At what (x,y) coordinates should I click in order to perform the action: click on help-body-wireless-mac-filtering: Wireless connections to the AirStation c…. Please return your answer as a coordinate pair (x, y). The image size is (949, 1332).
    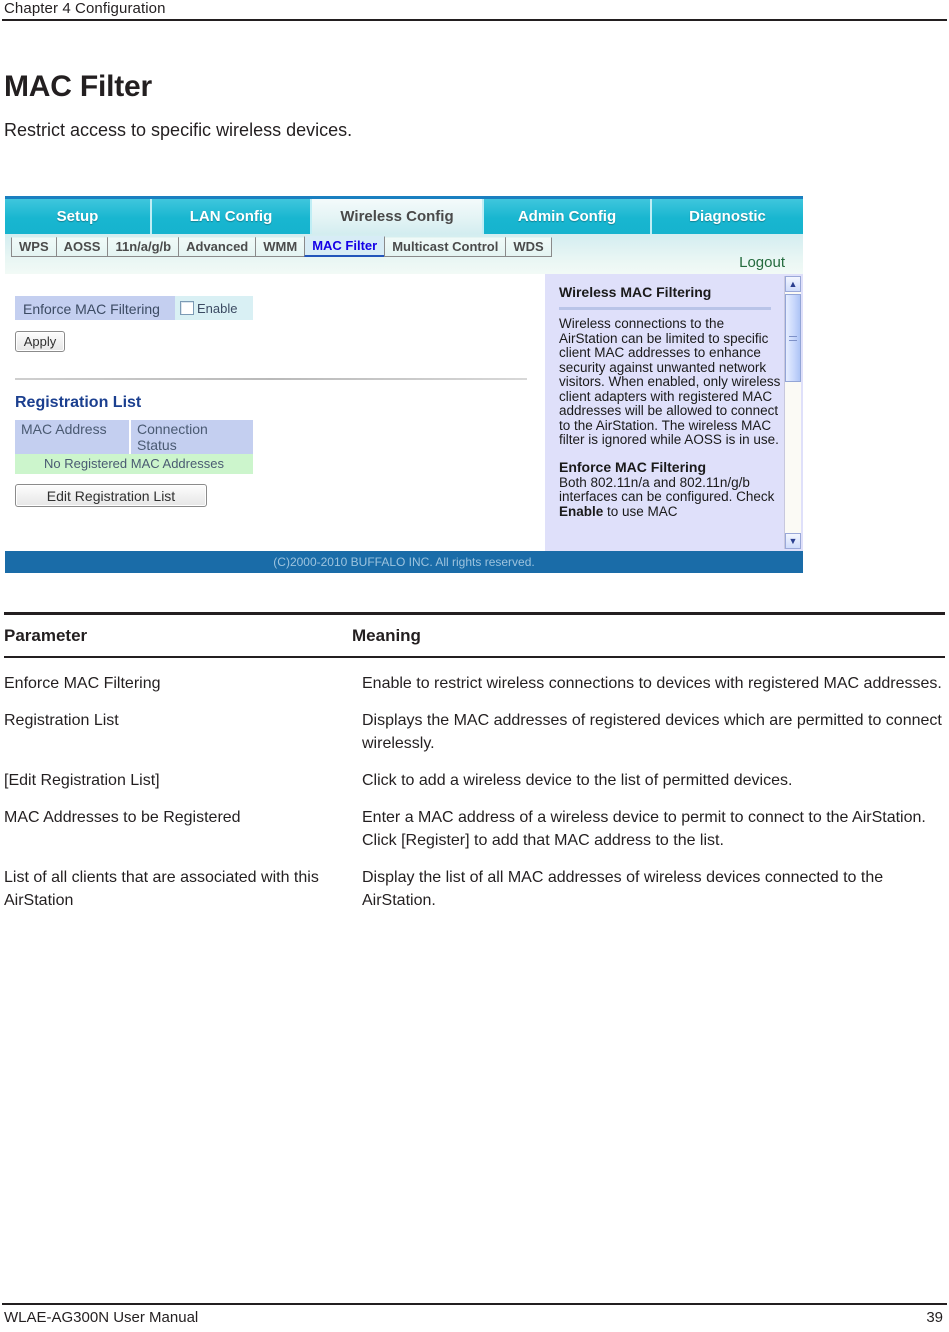
    Looking at the image, I should click on (670, 381).